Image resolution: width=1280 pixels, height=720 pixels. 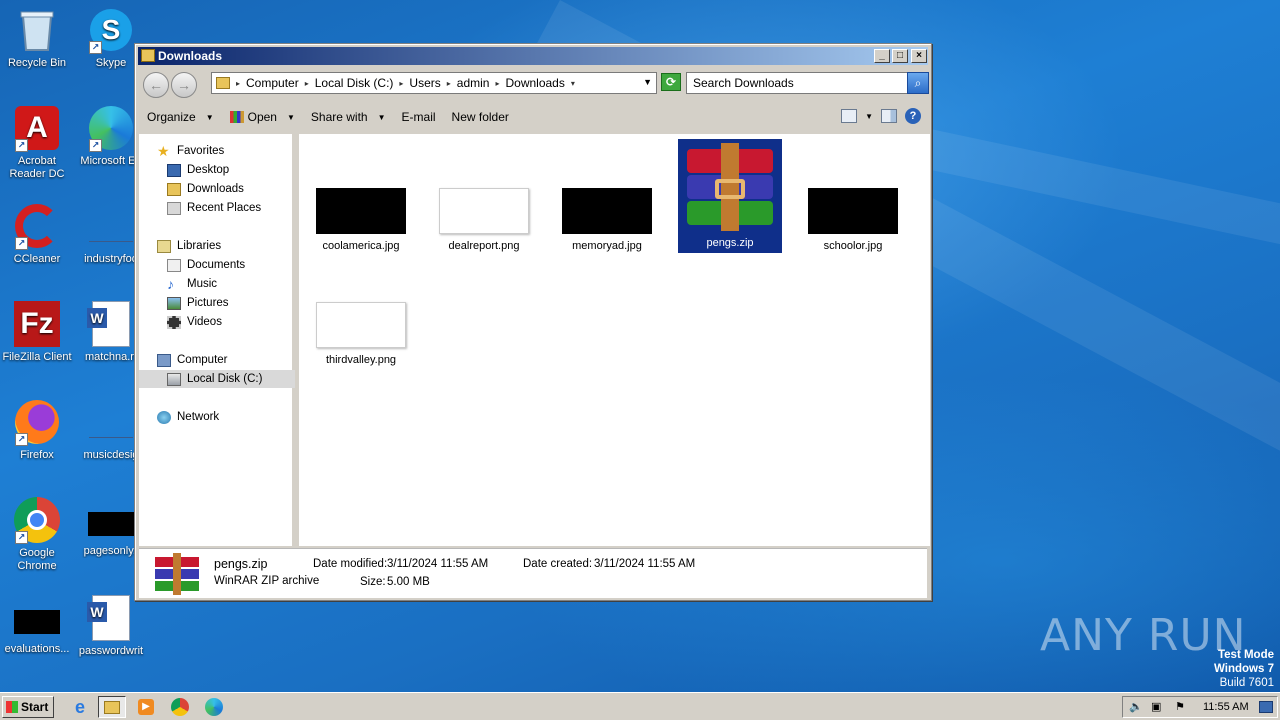 What do you see at coordinates (205, 189) in the screenshot?
I see `nav-downloads: Downloads` at bounding box center [205, 189].